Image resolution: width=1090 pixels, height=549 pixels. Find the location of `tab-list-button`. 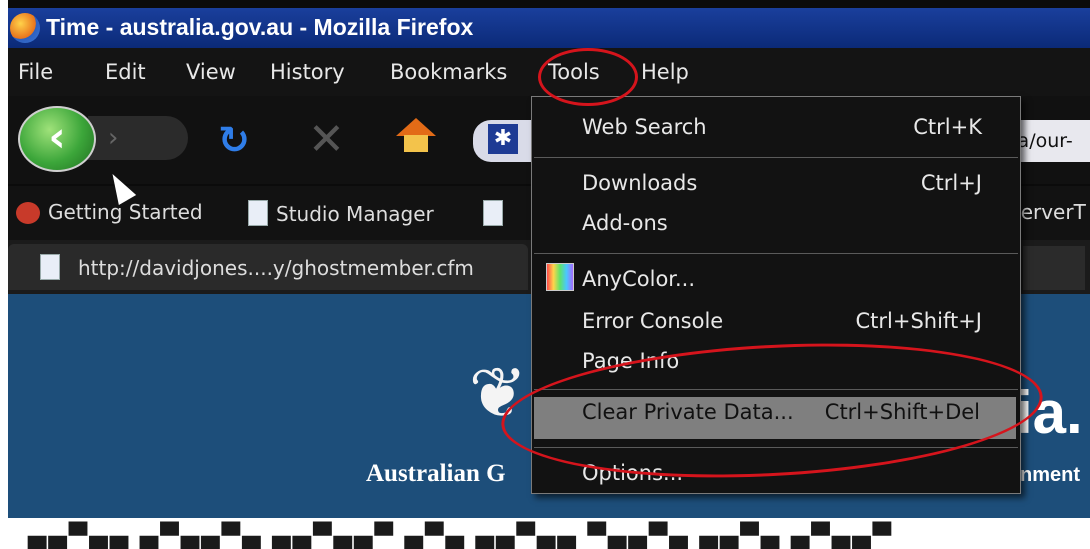

tab-list-button is located at coordinates (1054, 268).